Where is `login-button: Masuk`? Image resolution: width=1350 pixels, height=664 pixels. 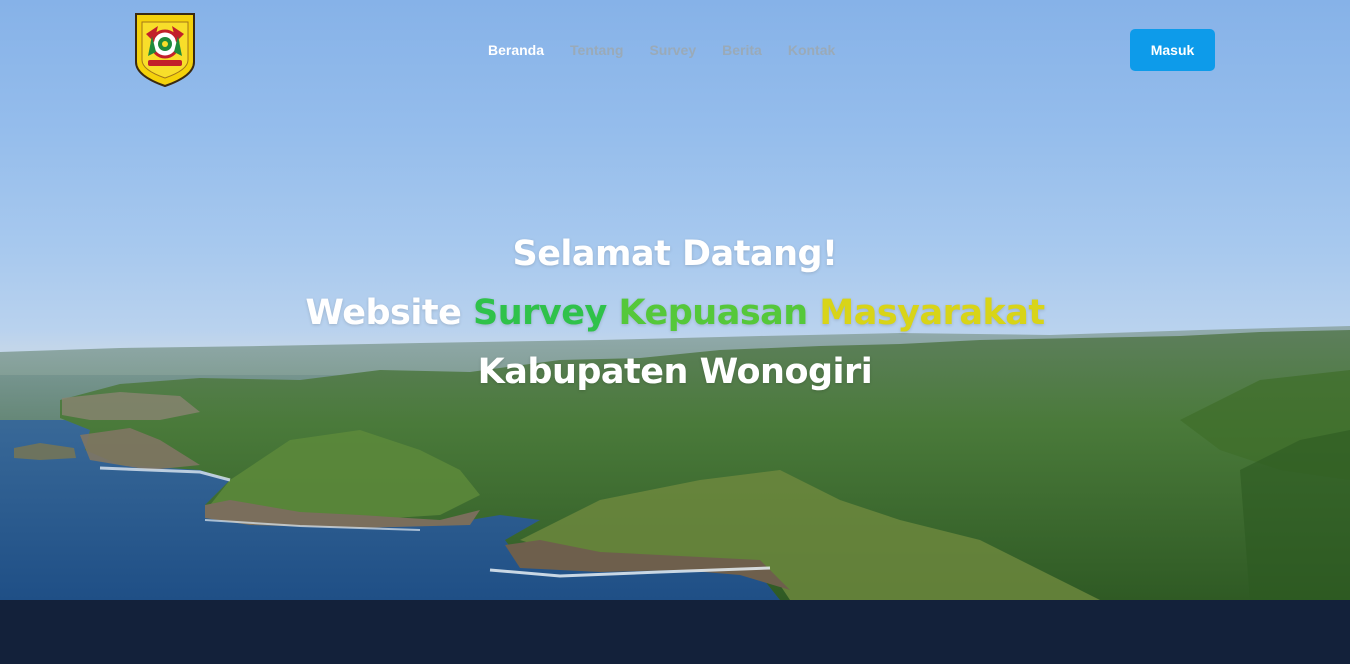 login-button: Masuk is located at coordinates (1172, 50).